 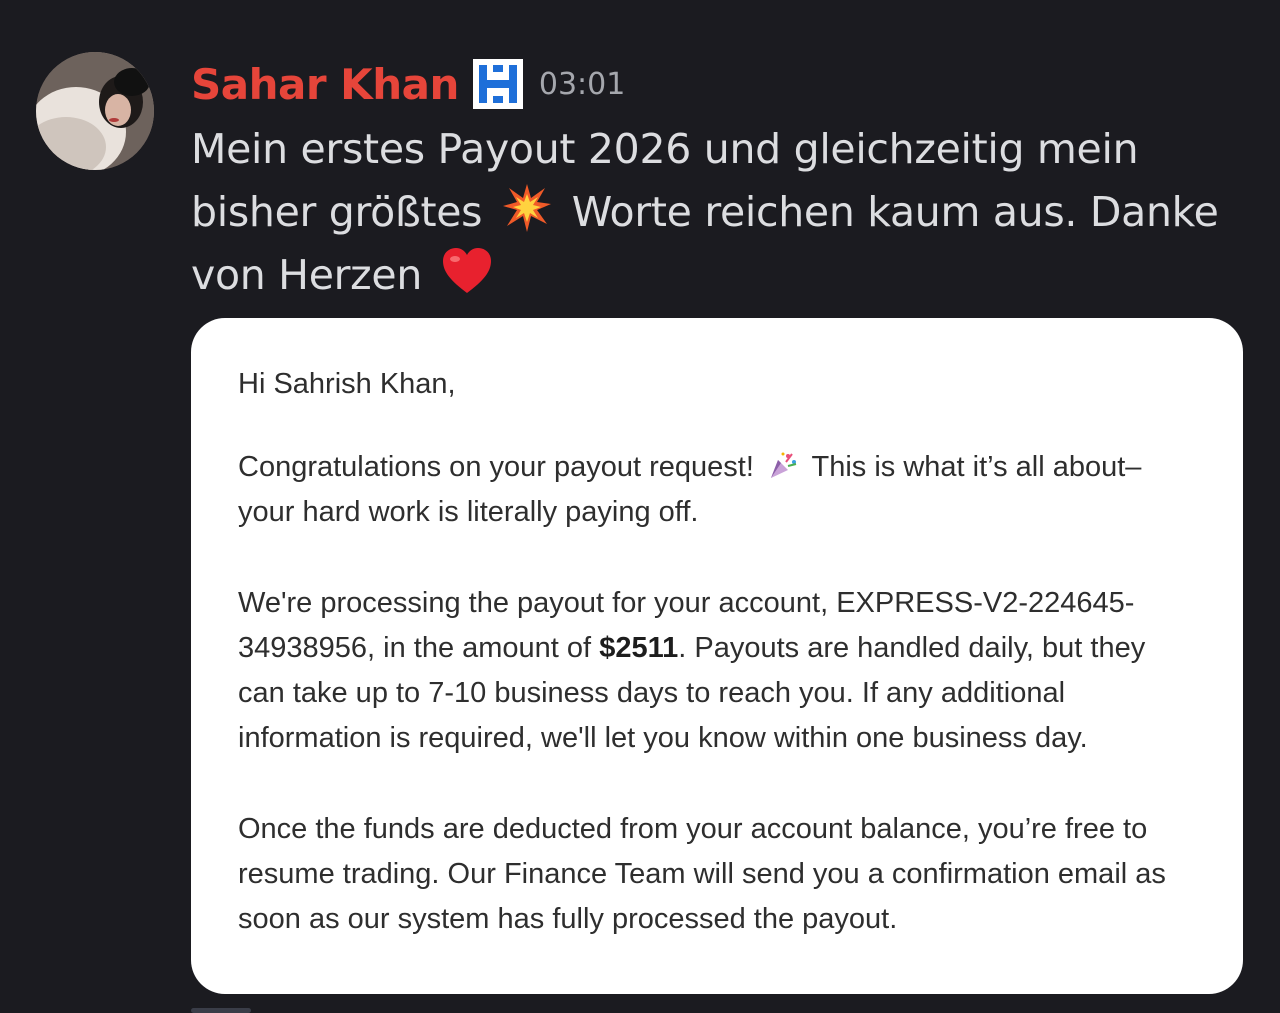 What do you see at coordinates (582, 84) in the screenshot?
I see `message-timestamp: 03:01` at bounding box center [582, 84].